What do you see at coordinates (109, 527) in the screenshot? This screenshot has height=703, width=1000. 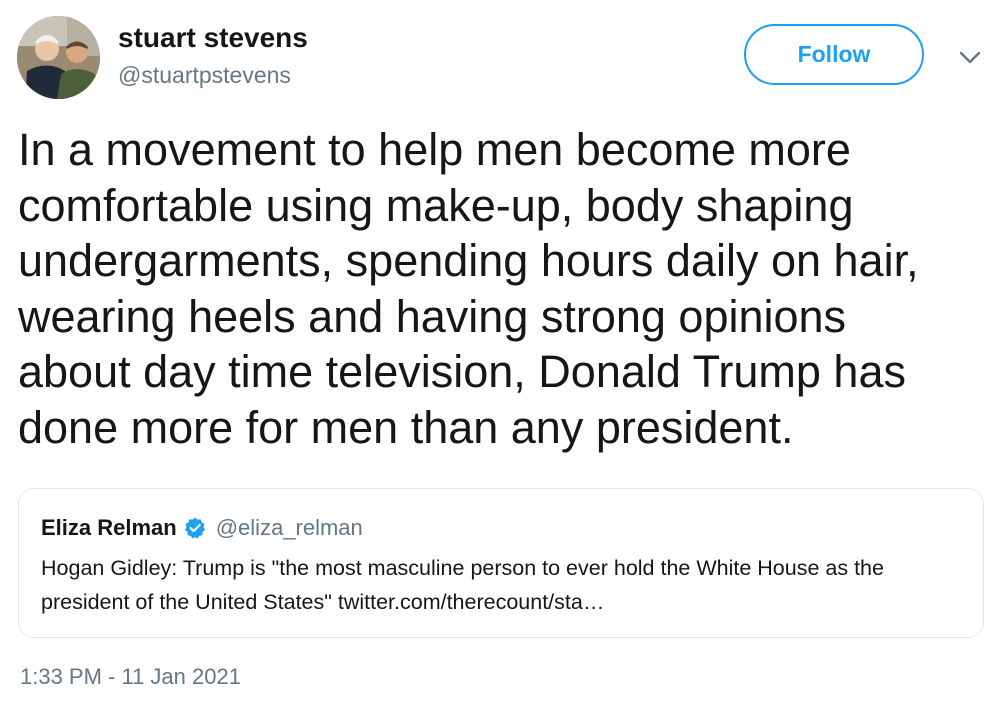 I see `quoted-author-name: Eliza Relman` at bounding box center [109, 527].